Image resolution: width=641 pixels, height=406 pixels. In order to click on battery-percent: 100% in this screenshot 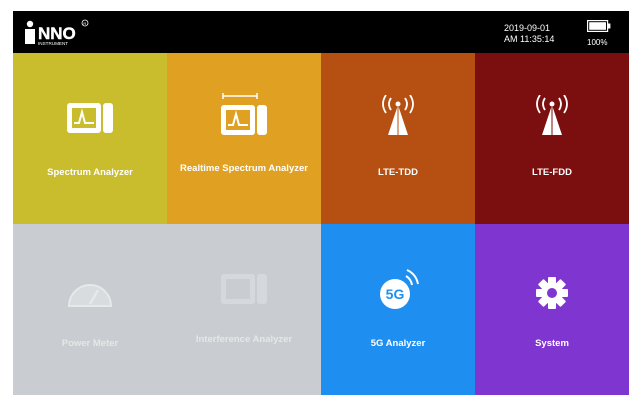, I will do `click(597, 42)`.